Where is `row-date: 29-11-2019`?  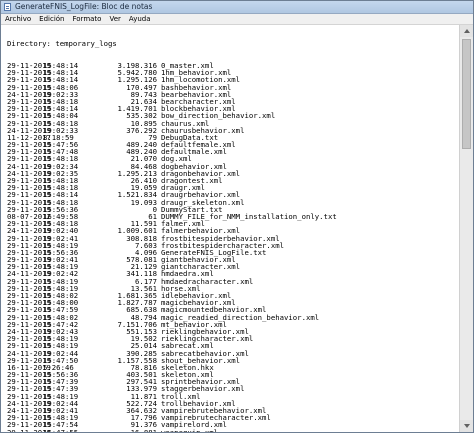
row-date: 29-11-2019 is located at coordinates (29, 430).